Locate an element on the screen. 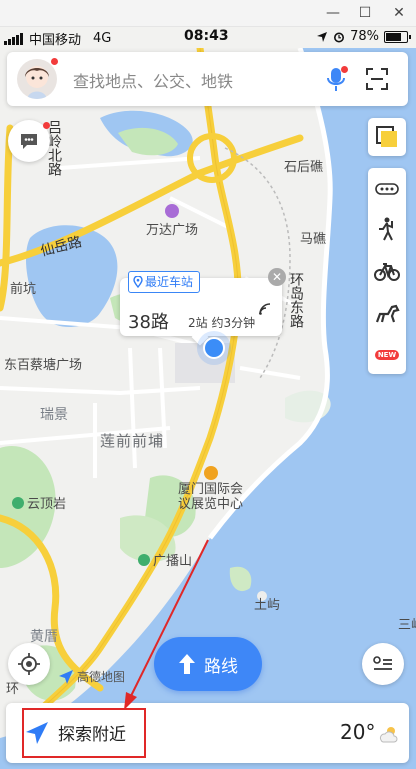  alarm-icon is located at coordinates (339, 37).